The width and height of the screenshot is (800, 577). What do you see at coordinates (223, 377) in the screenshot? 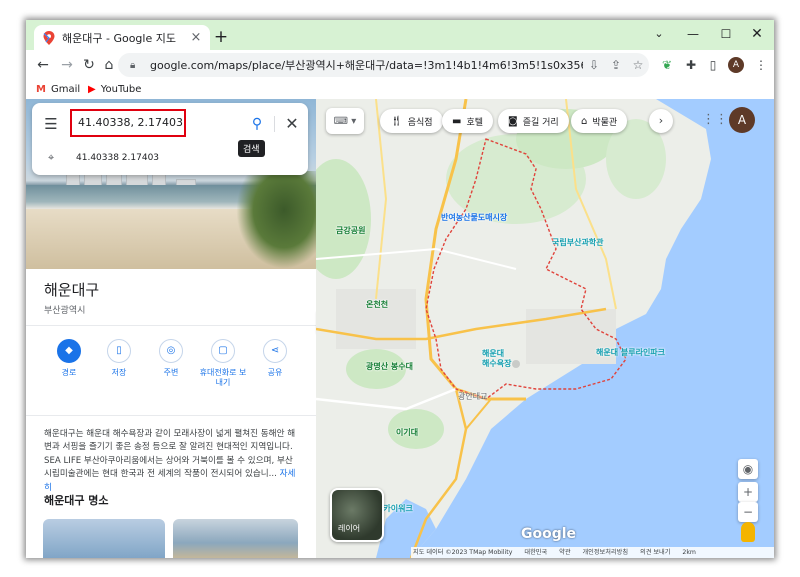
I see `action-label: 휴대전화로 보내기` at bounding box center [223, 377].